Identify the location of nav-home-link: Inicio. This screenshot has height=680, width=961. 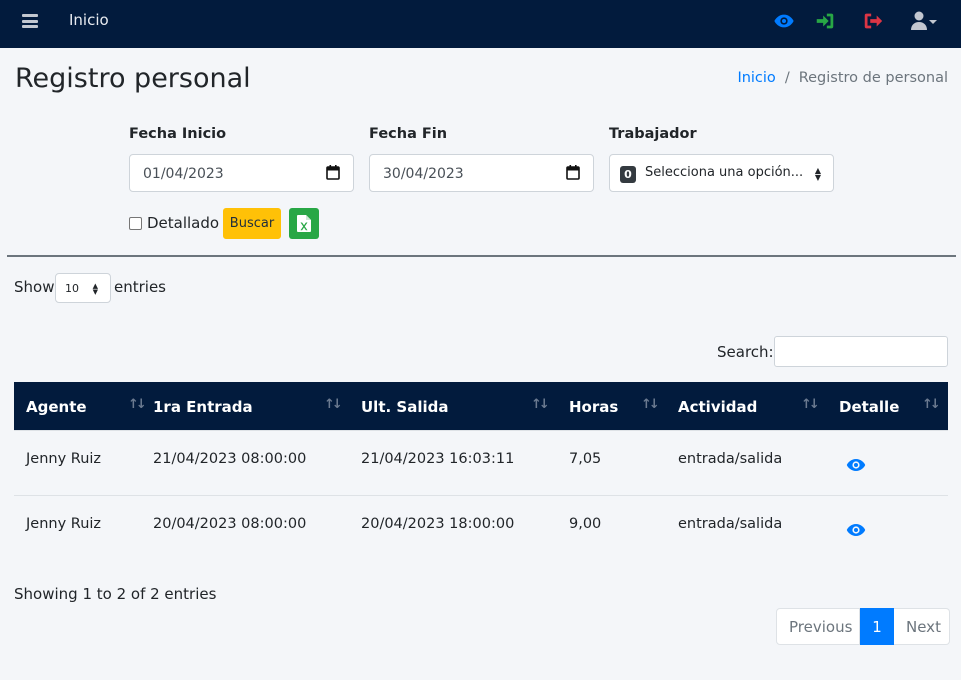
(89, 20).